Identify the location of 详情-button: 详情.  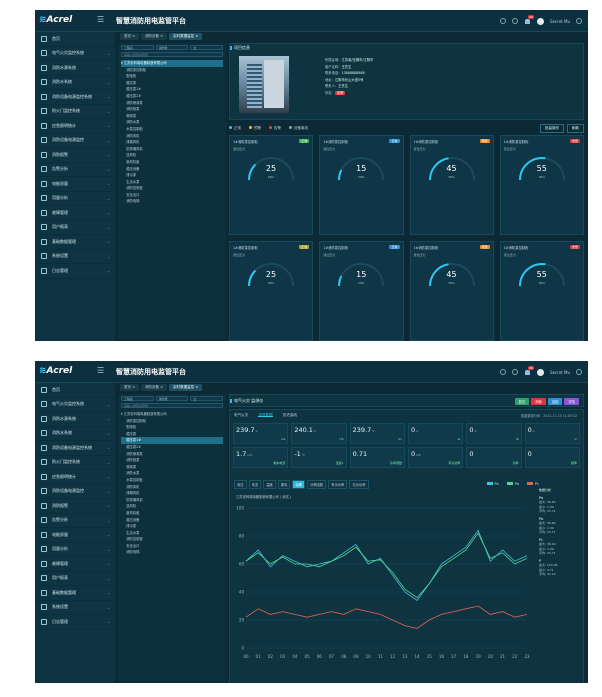
(571, 401).